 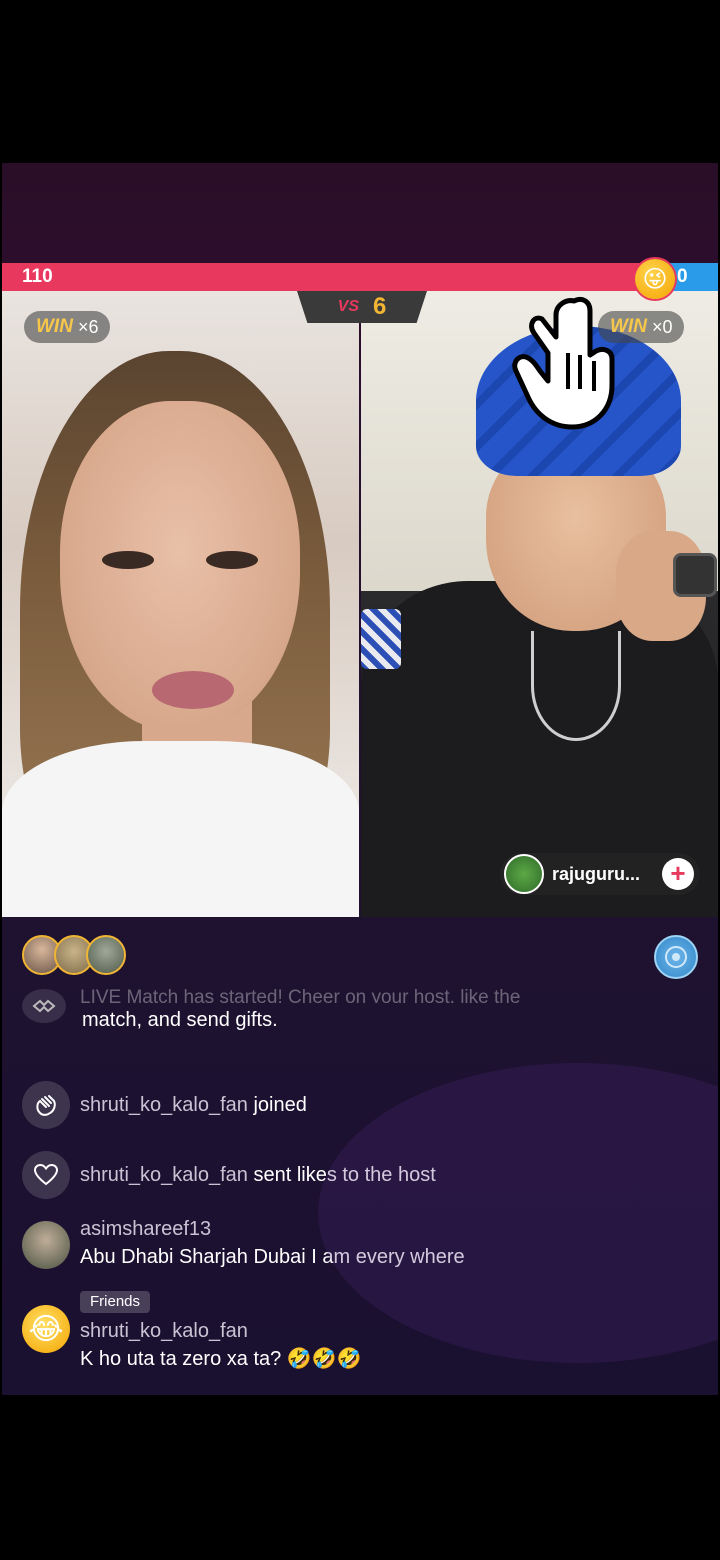 I want to click on host-mouth, so click(x=193, y=690).